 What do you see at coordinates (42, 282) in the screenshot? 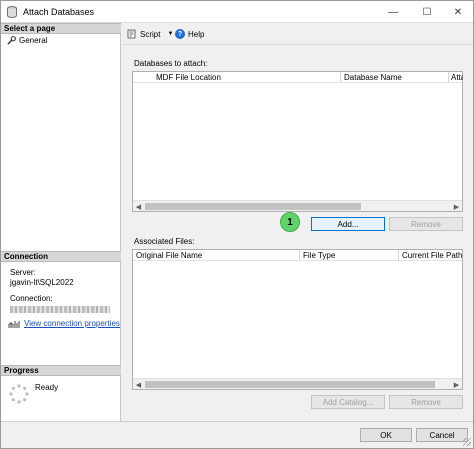
I see `server-value: jgavin-lt\SQL2022` at bounding box center [42, 282].